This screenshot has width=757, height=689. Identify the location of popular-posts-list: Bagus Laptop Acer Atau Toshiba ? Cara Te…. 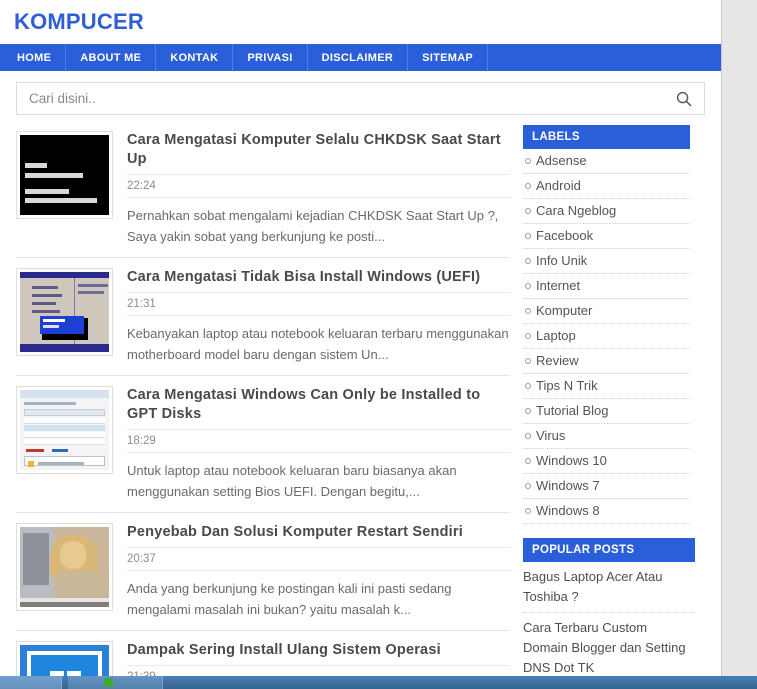
(609, 619).